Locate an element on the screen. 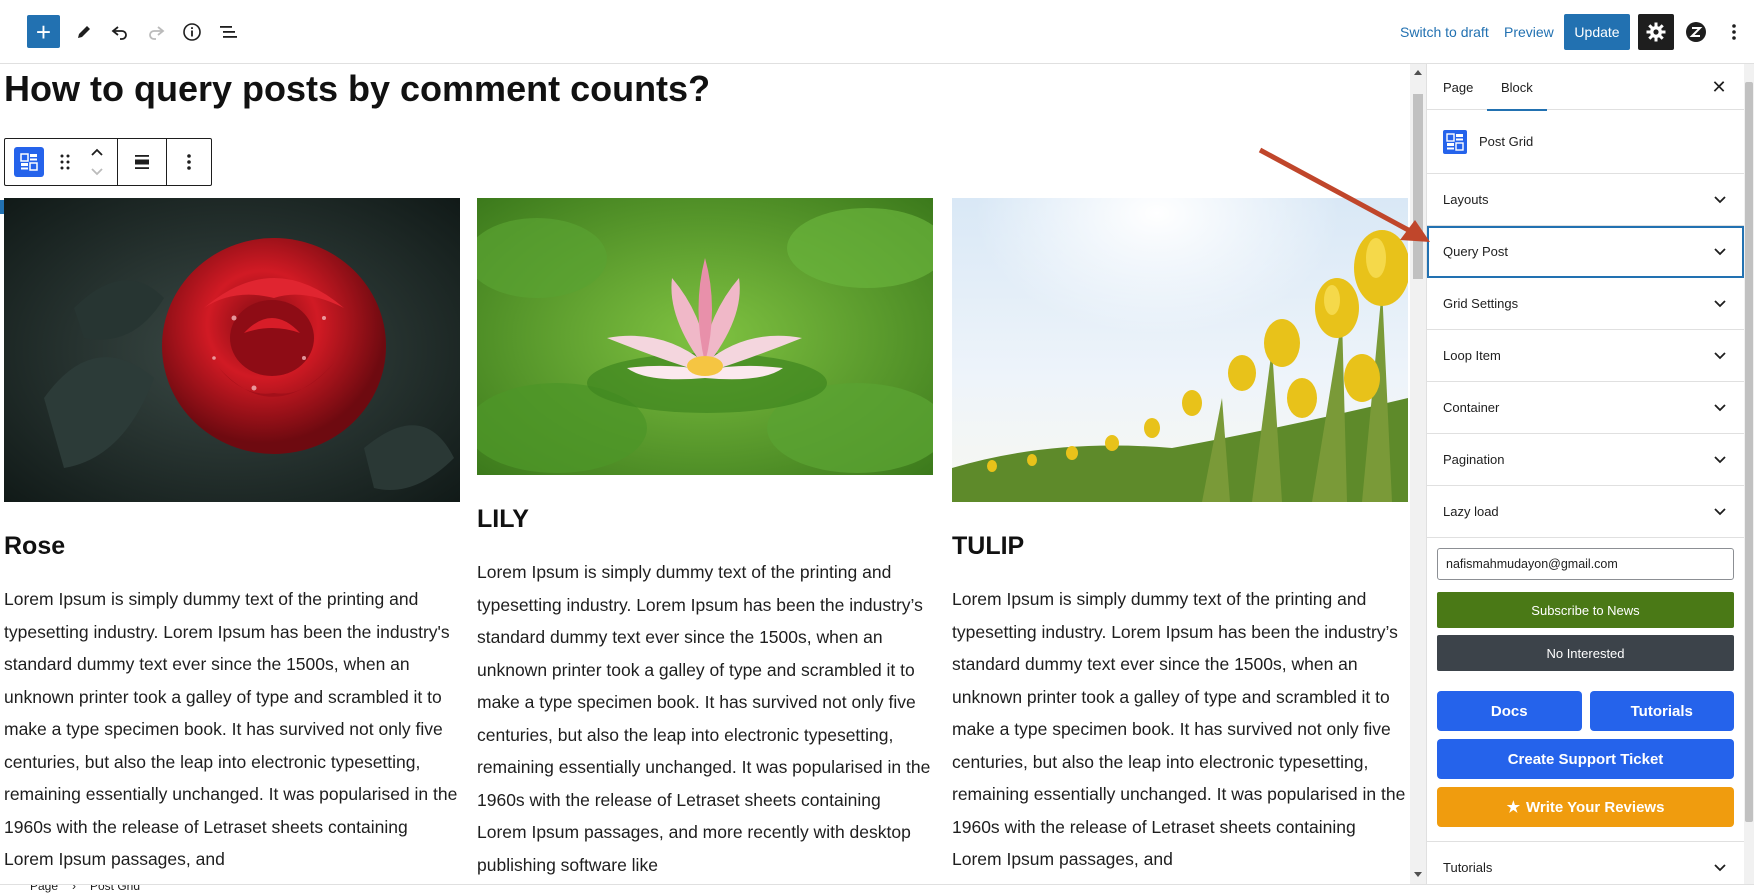 The height and width of the screenshot is (894, 1754). settings-gear-icon is located at coordinates (1656, 32).